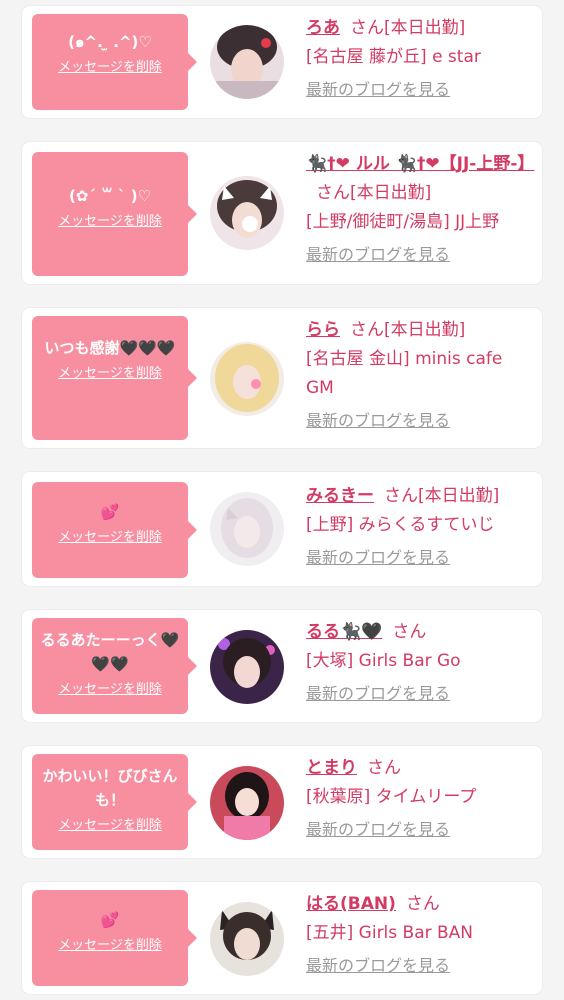  I want to click on cast-info: はる(BAN) さん [五井] Girls Bar BAN 最新のブログを見る, so click(419, 933).